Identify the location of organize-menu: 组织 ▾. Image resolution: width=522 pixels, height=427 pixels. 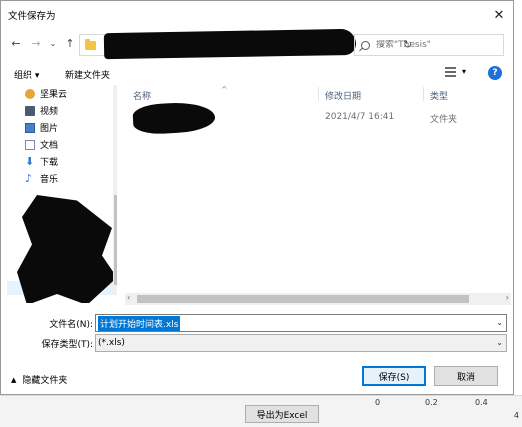
(26, 74).